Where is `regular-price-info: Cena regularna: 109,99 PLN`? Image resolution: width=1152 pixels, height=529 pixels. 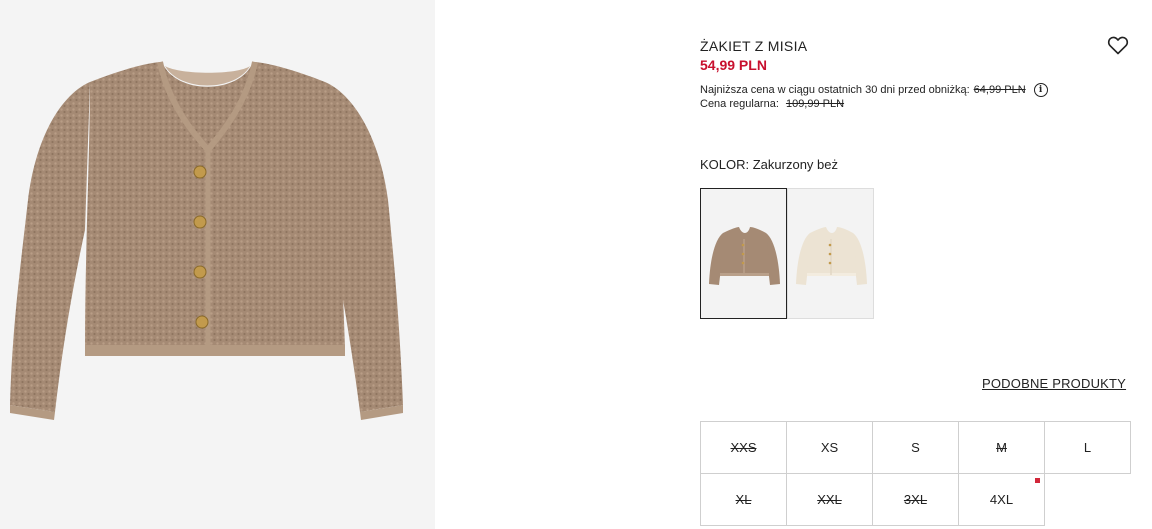
regular-price-info: Cena regularna: 109,99 PLN is located at coordinates (772, 104).